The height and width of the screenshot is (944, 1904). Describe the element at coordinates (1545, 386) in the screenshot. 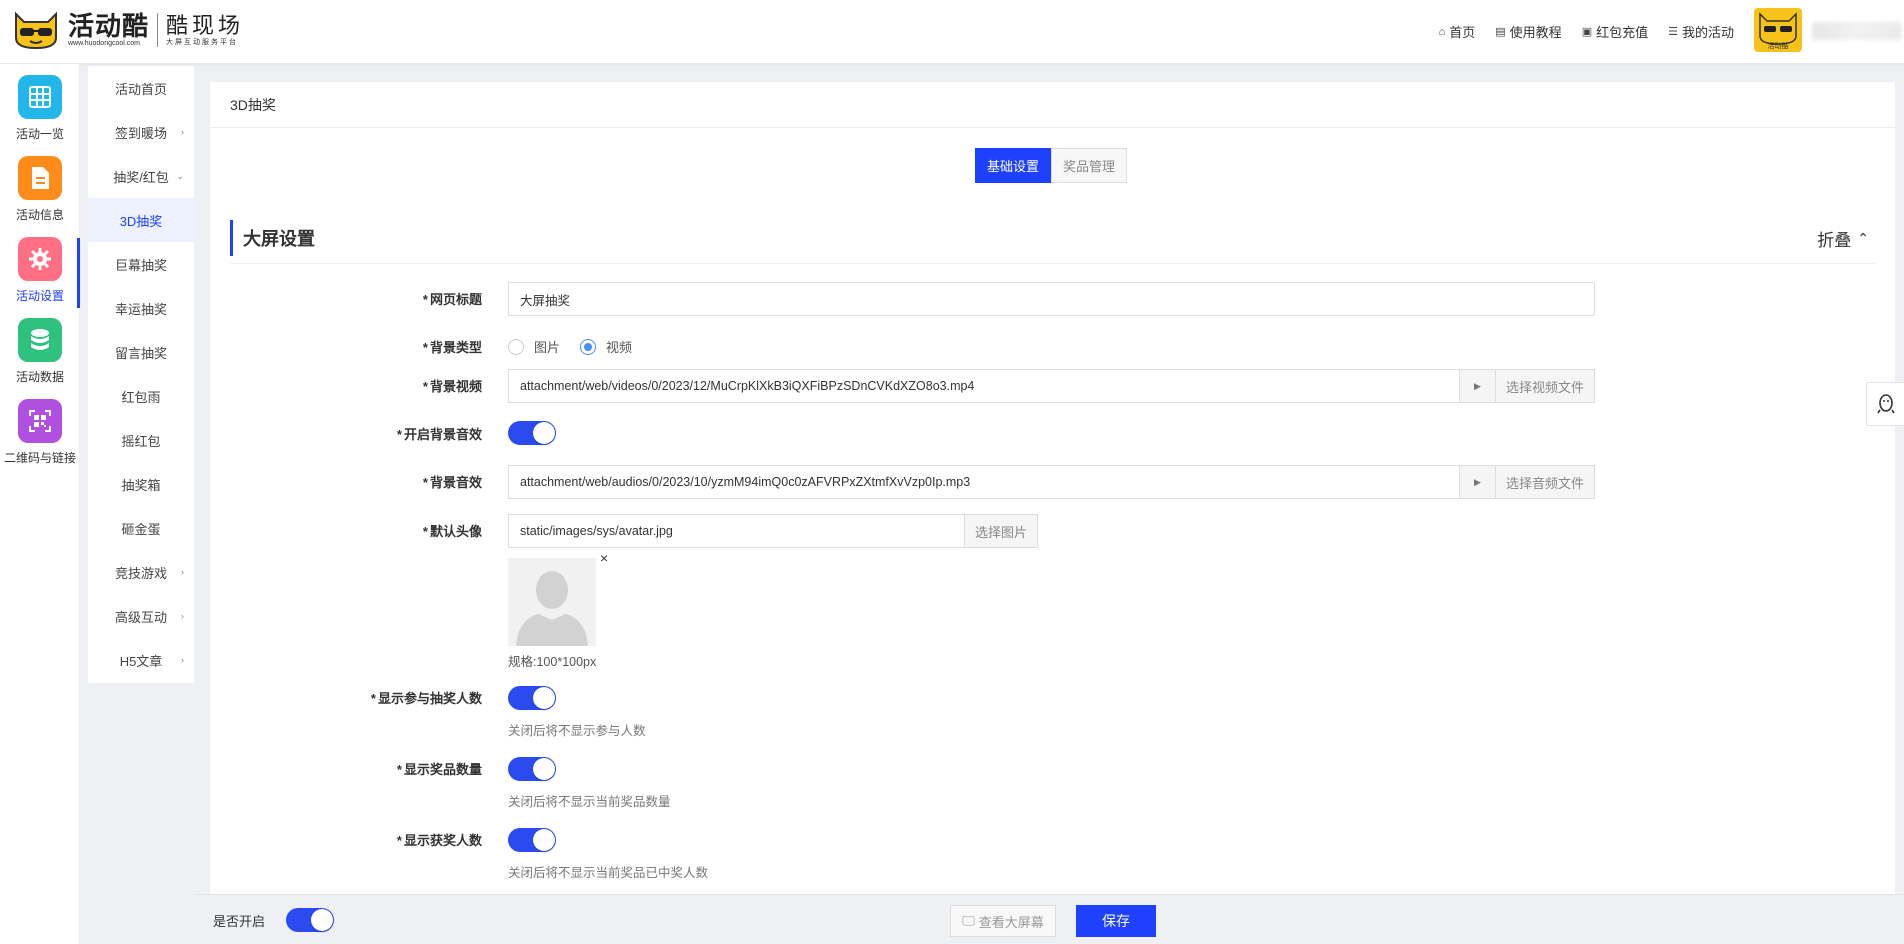

I see `choose-video-button: 选择视频文件` at that location.